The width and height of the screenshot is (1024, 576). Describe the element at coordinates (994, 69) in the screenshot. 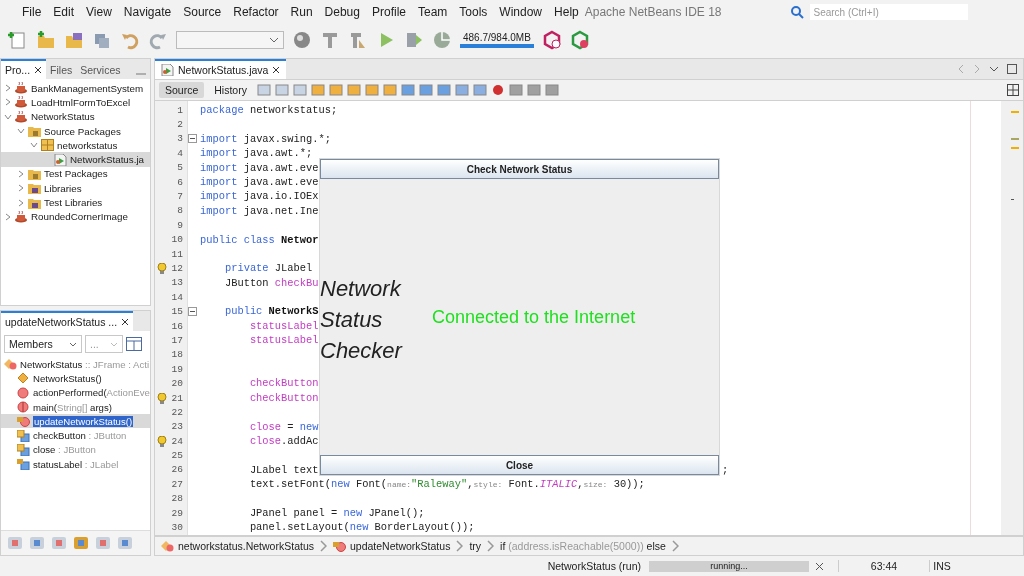

I see `chevron-down-icon` at that location.